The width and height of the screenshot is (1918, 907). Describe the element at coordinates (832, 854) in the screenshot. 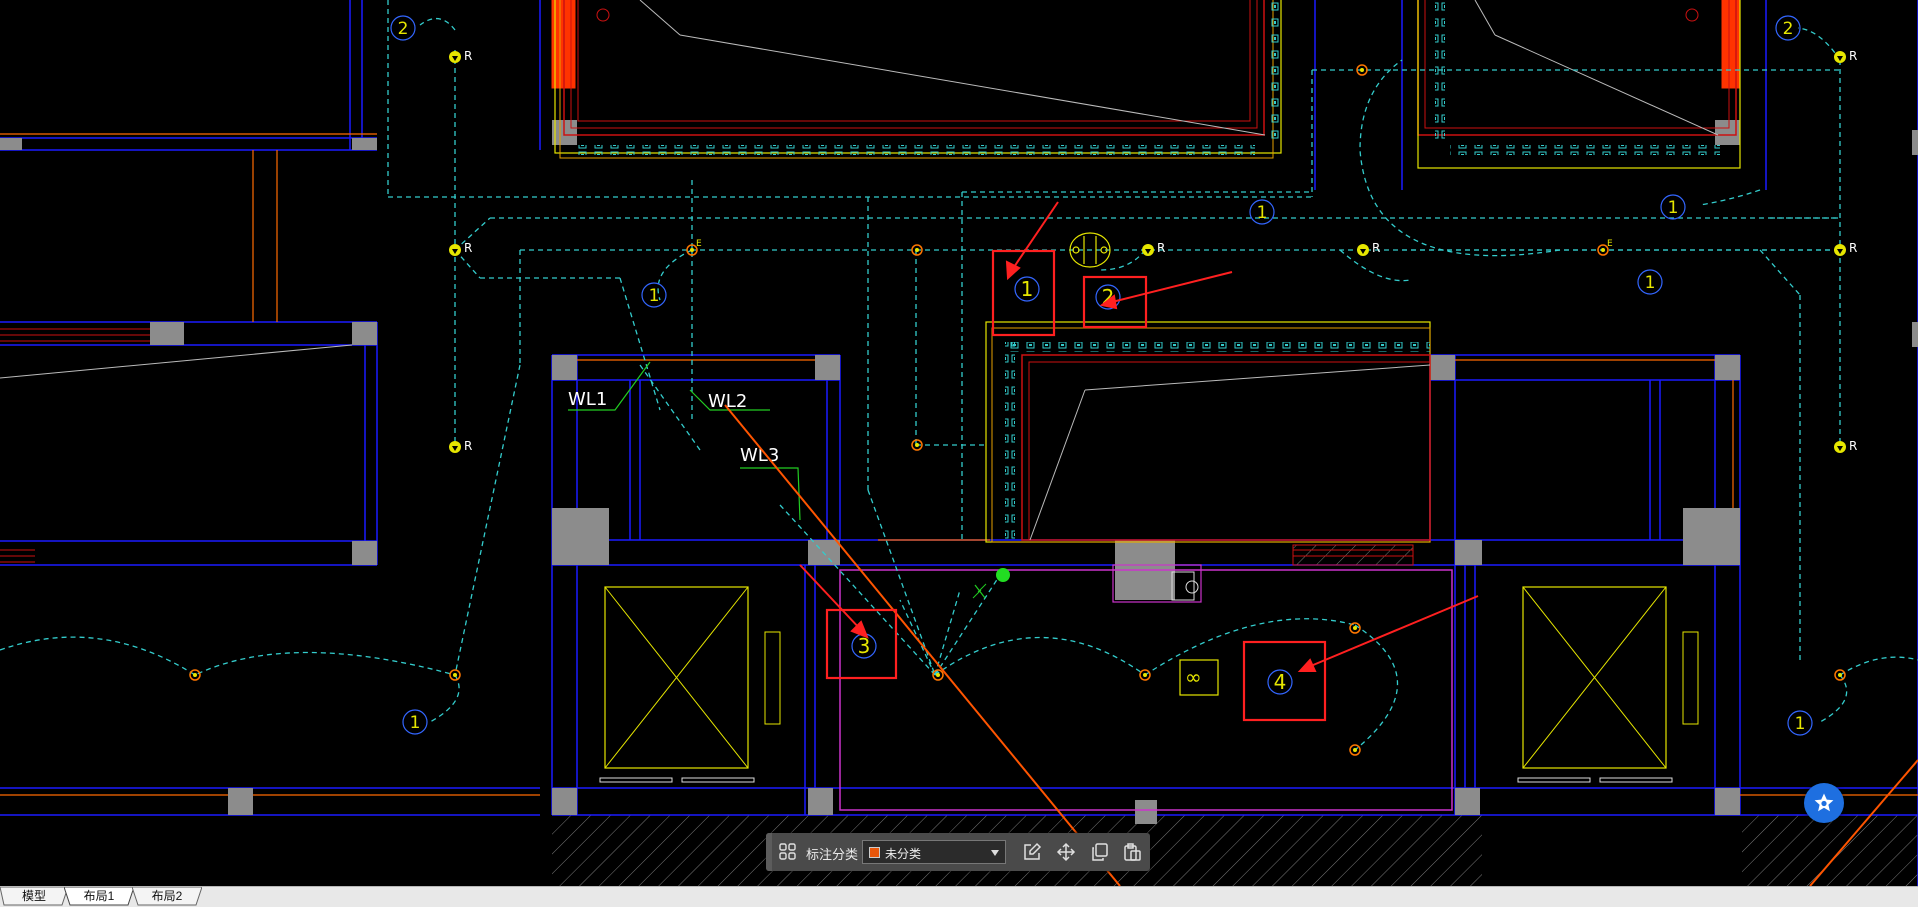

I see `category-label: 标注分类` at that location.